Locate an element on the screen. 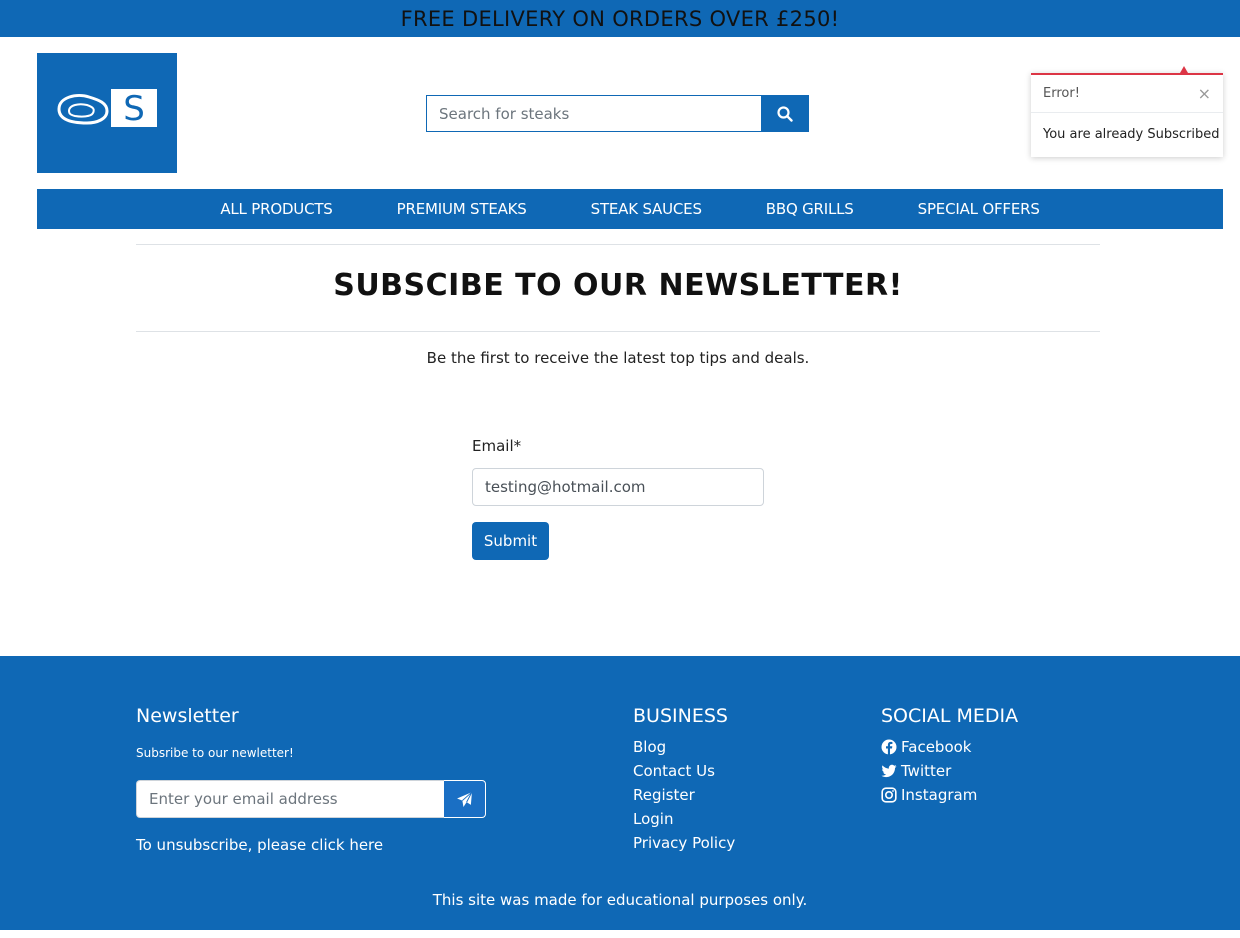 This screenshot has height=938, width=1240. footer-link-login: Login is located at coordinates (684, 819).